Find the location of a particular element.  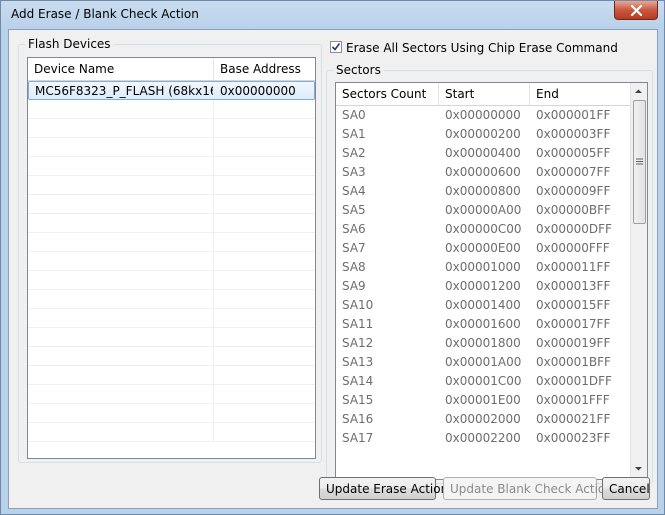

table-row: SA7 0x00000E00 0x00000FFF is located at coordinates (491, 248).